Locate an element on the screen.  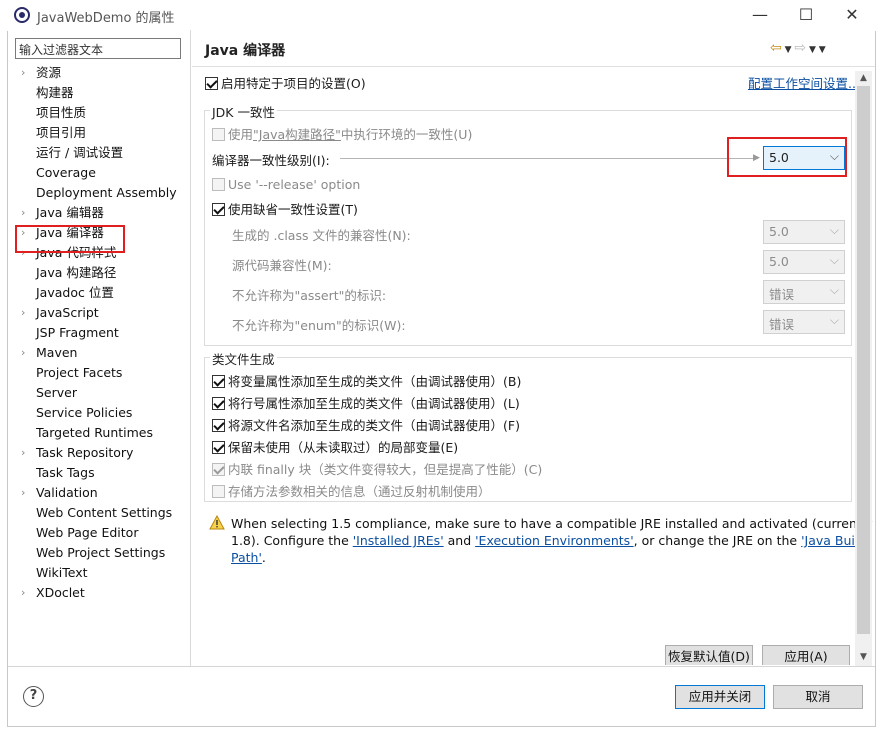
execution-environments-link: 'Execution Environments' is located at coordinates (554, 540).